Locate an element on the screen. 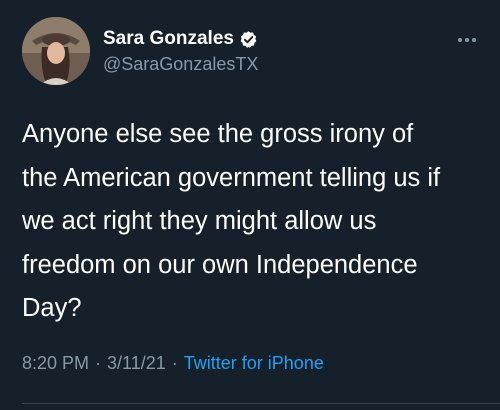 The width and height of the screenshot is (500, 410). author-display-name: Sara Gonzales is located at coordinates (168, 39).